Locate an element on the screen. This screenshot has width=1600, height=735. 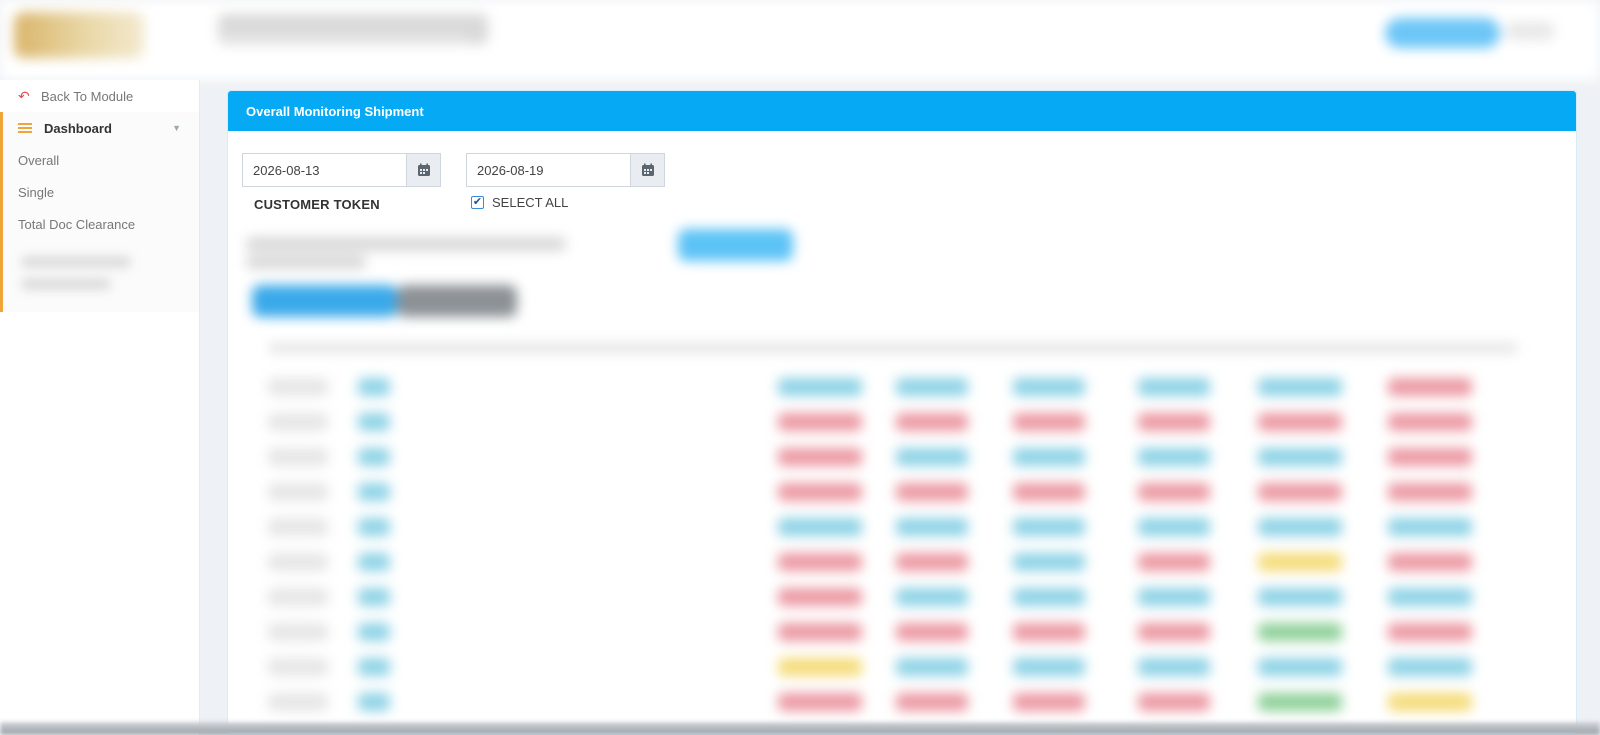
select-all-checkbox: ✔ is located at coordinates (477, 202).